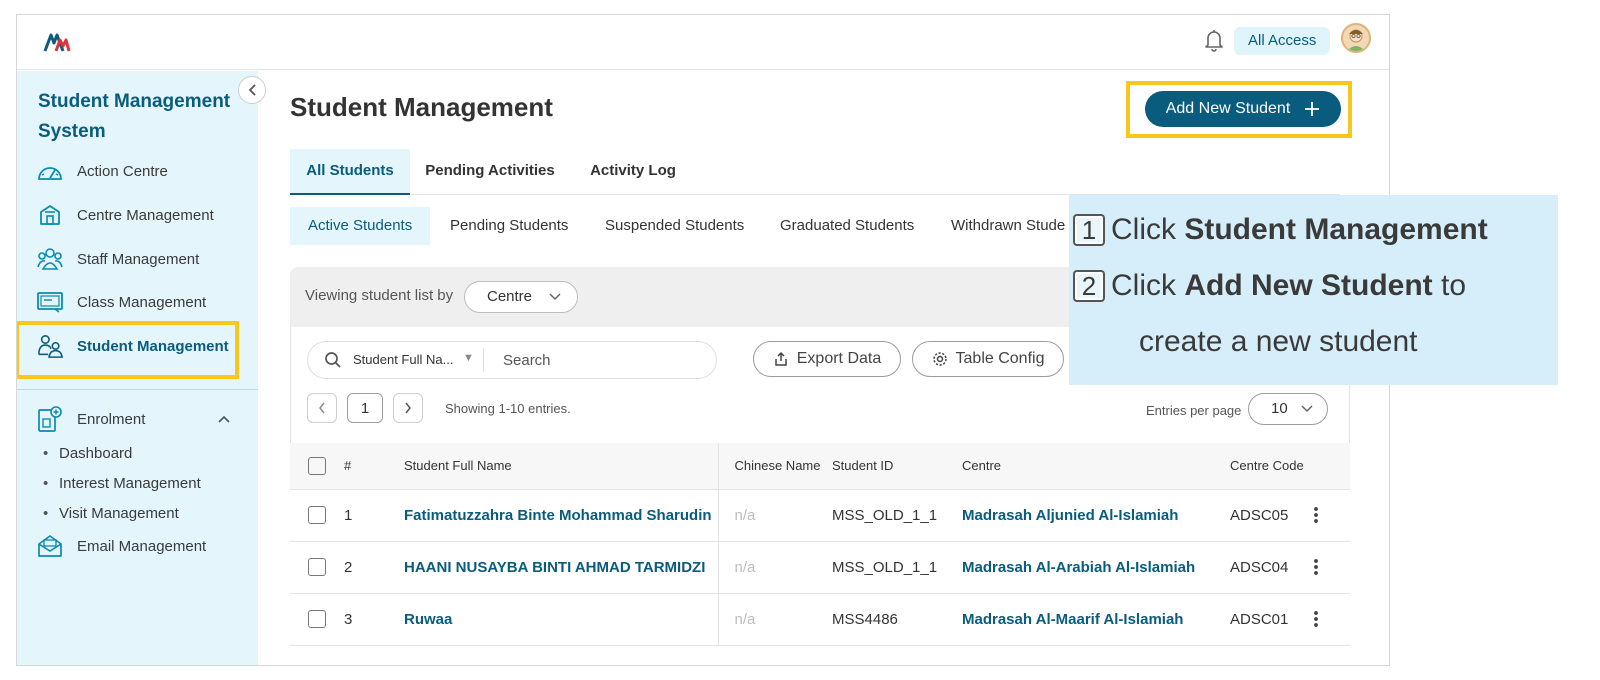 This screenshot has width=1600, height=680. I want to click on sidebar-item-centre-management: Centre Management, so click(137, 215).